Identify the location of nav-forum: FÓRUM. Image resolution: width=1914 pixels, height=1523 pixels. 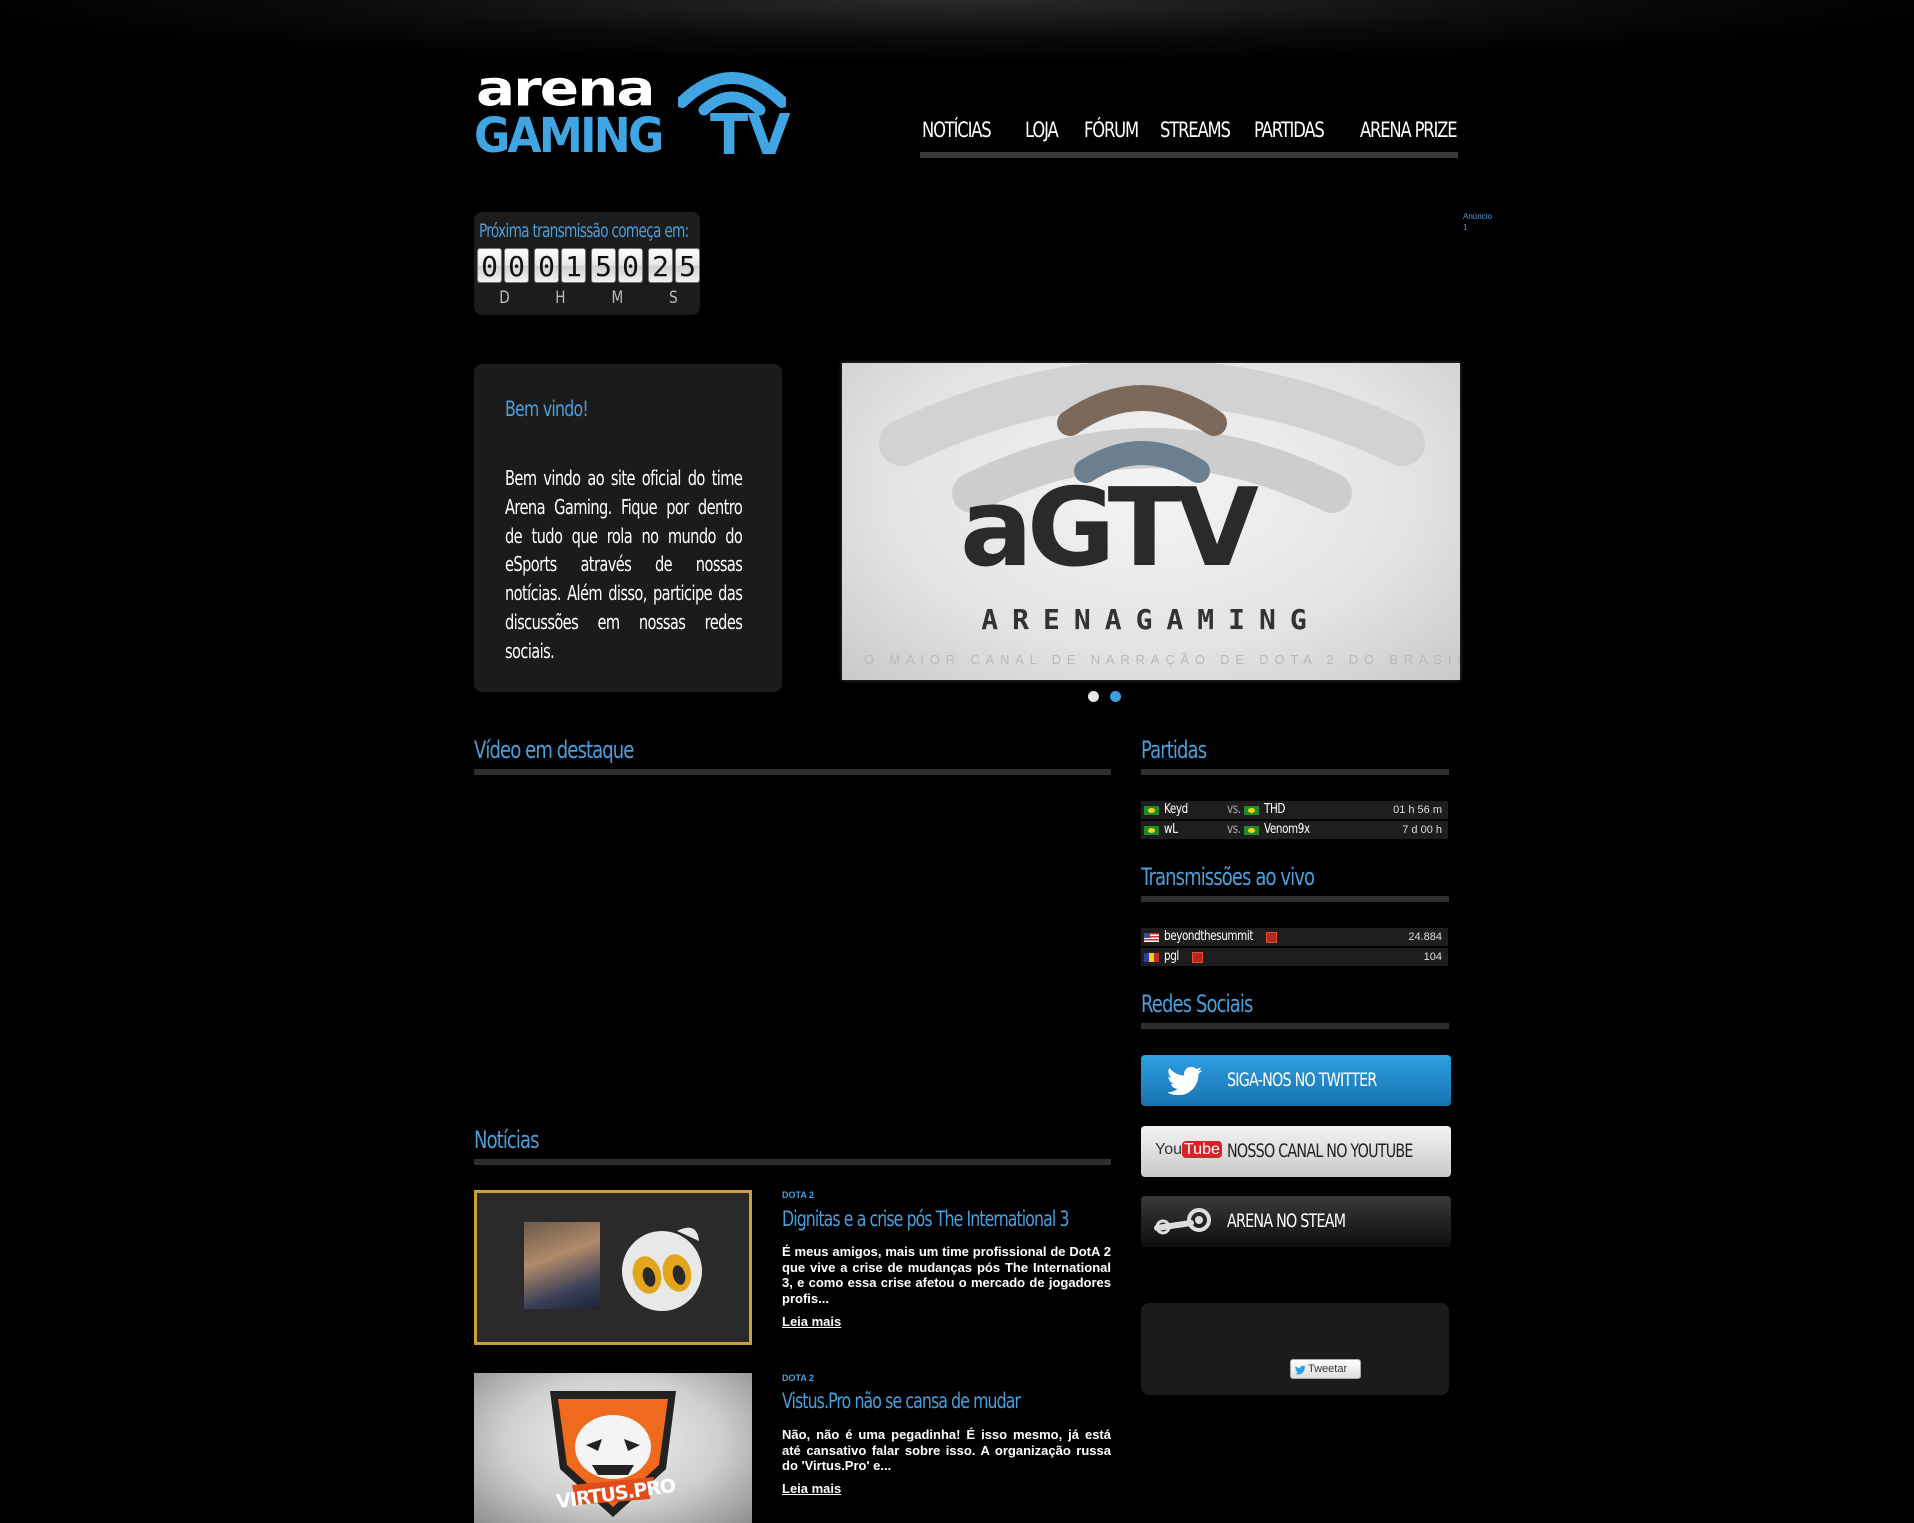
(1111, 130).